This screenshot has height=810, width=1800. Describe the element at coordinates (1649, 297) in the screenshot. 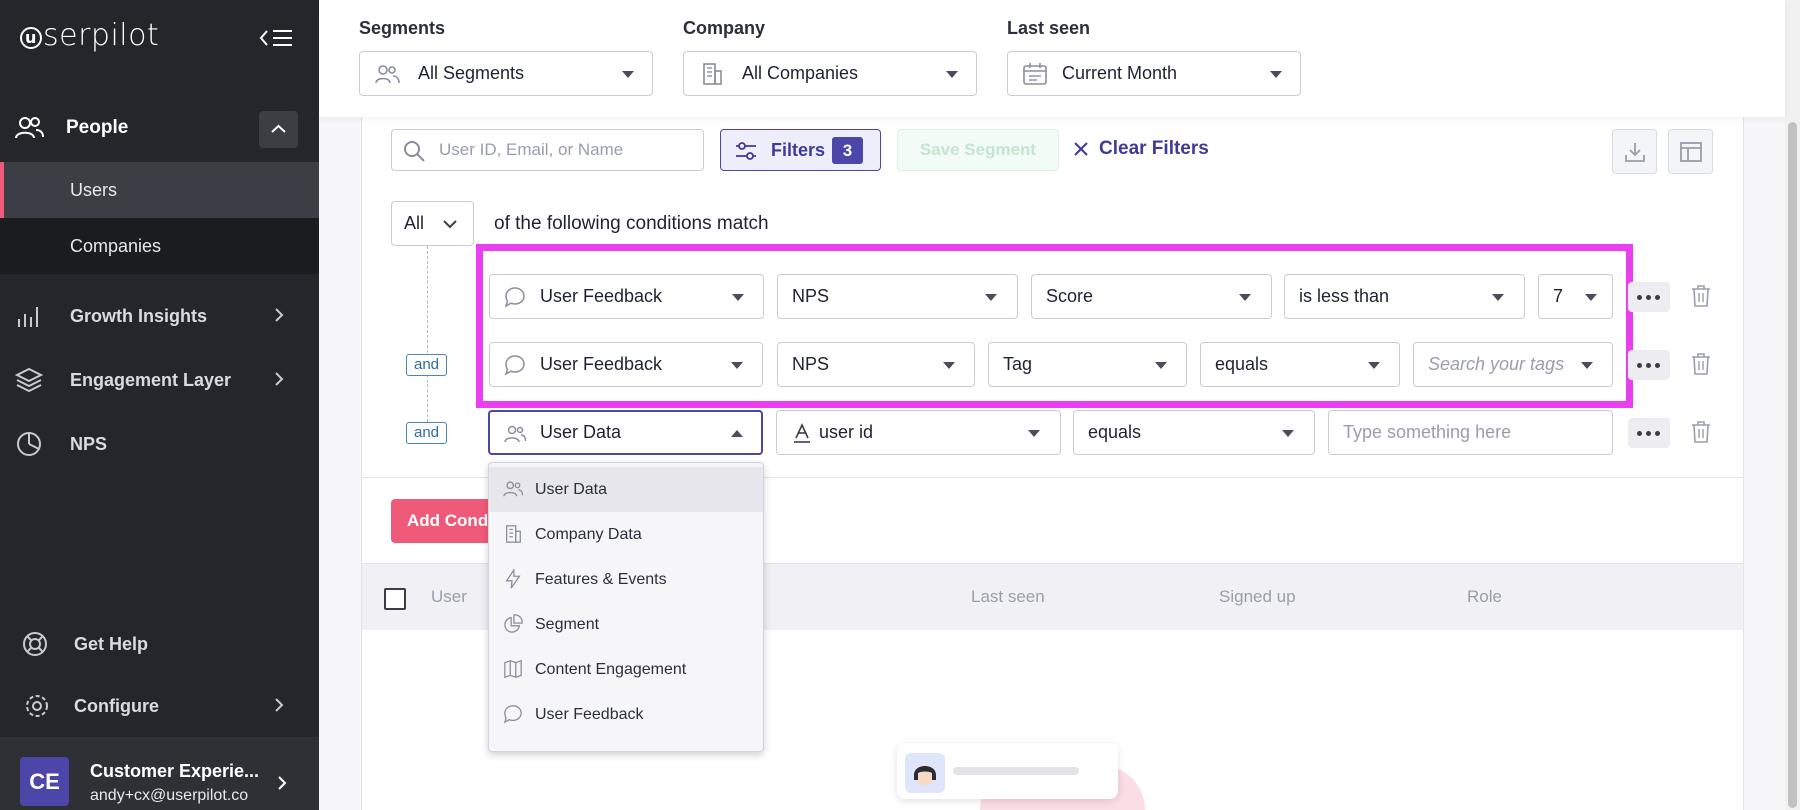

I see `condition-1-more-button` at that location.